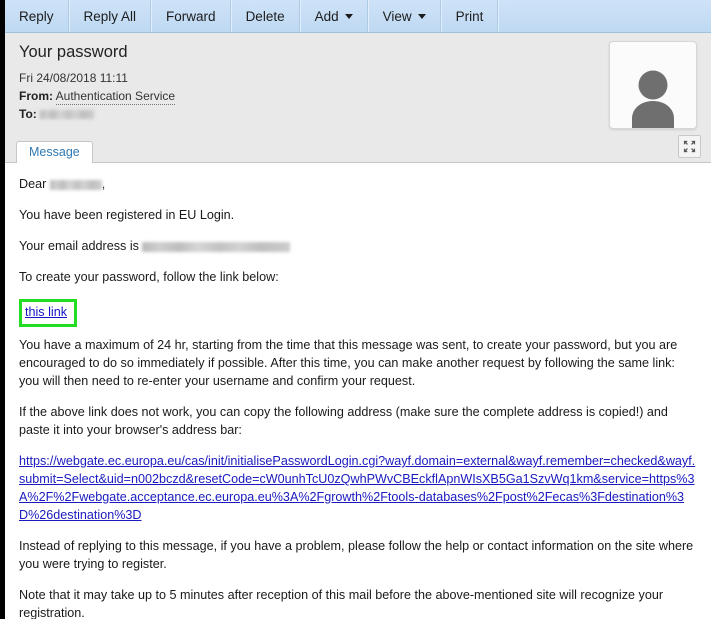 The height and width of the screenshot is (619, 711). I want to click on delete-button-label: Delete, so click(265, 16).